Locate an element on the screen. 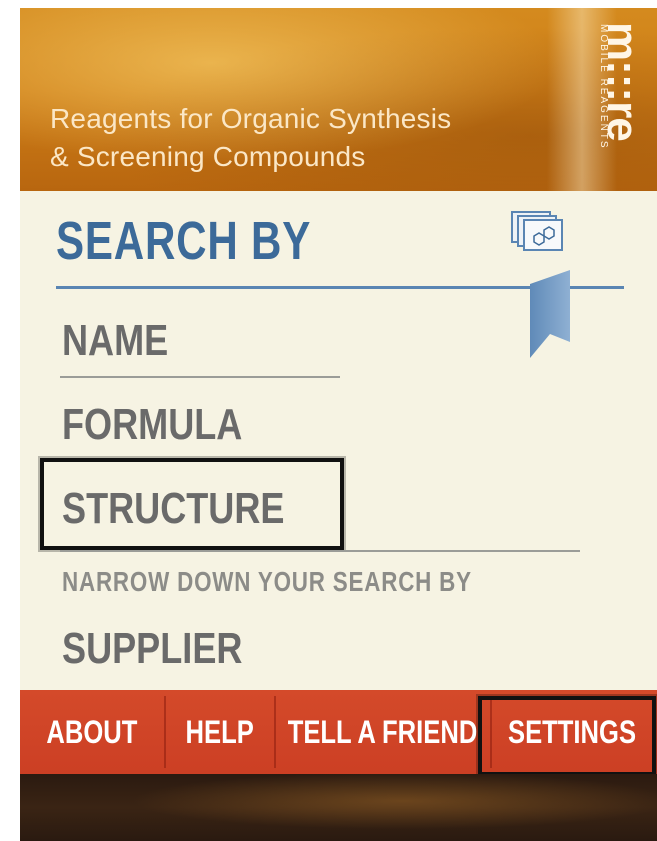 The image size is (657, 841). search-by-title: SEARCH BY is located at coordinates (184, 241).